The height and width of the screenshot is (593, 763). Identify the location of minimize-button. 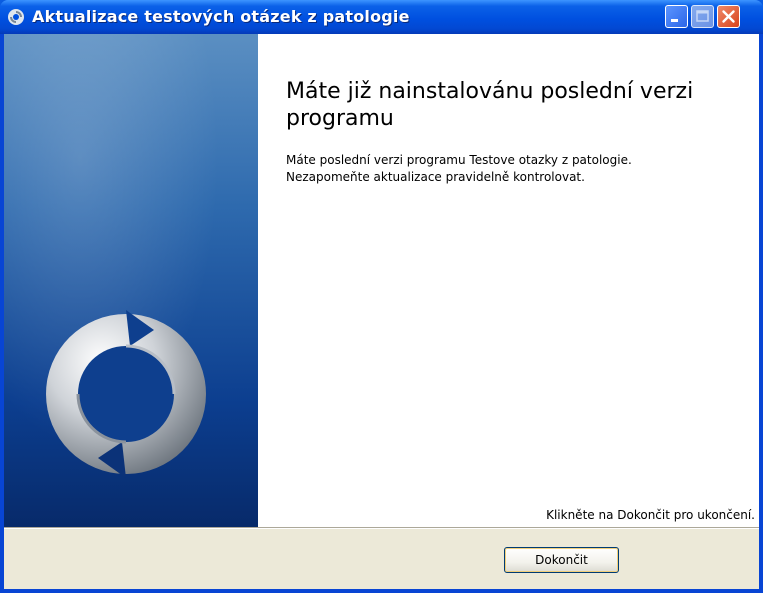
(676, 16).